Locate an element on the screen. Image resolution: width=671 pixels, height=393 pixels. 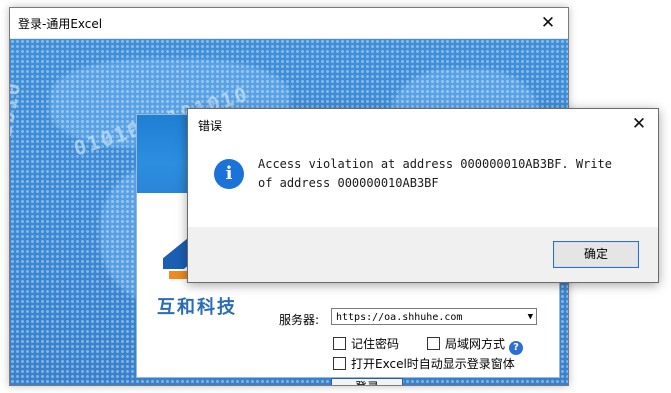
auto-show-label: 打开Excel时自动显示登录窗体 is located at coordinates (433, 364).